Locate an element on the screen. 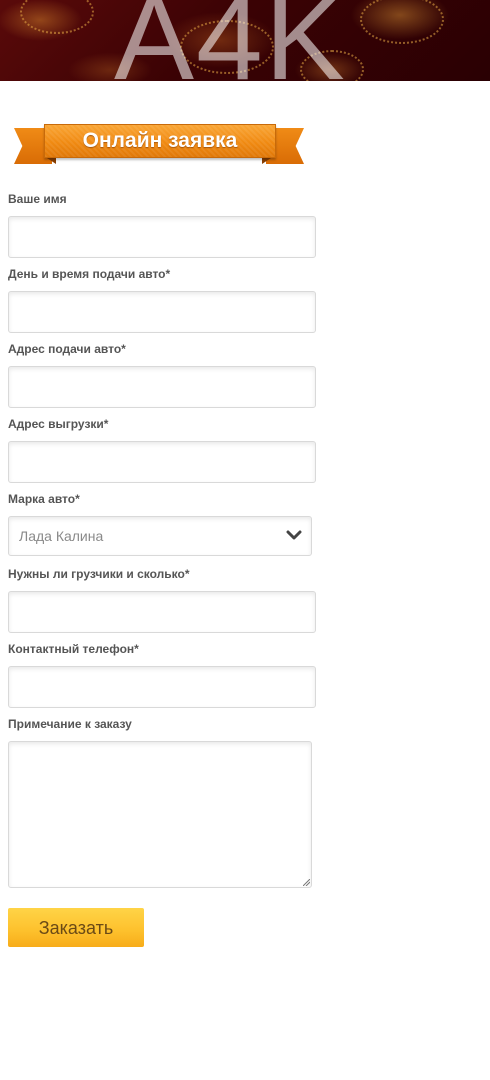 This screenshot has width=490, height=1080. field-pickup-address: Адрес подачи авто* is located at coordinates (162, 374).